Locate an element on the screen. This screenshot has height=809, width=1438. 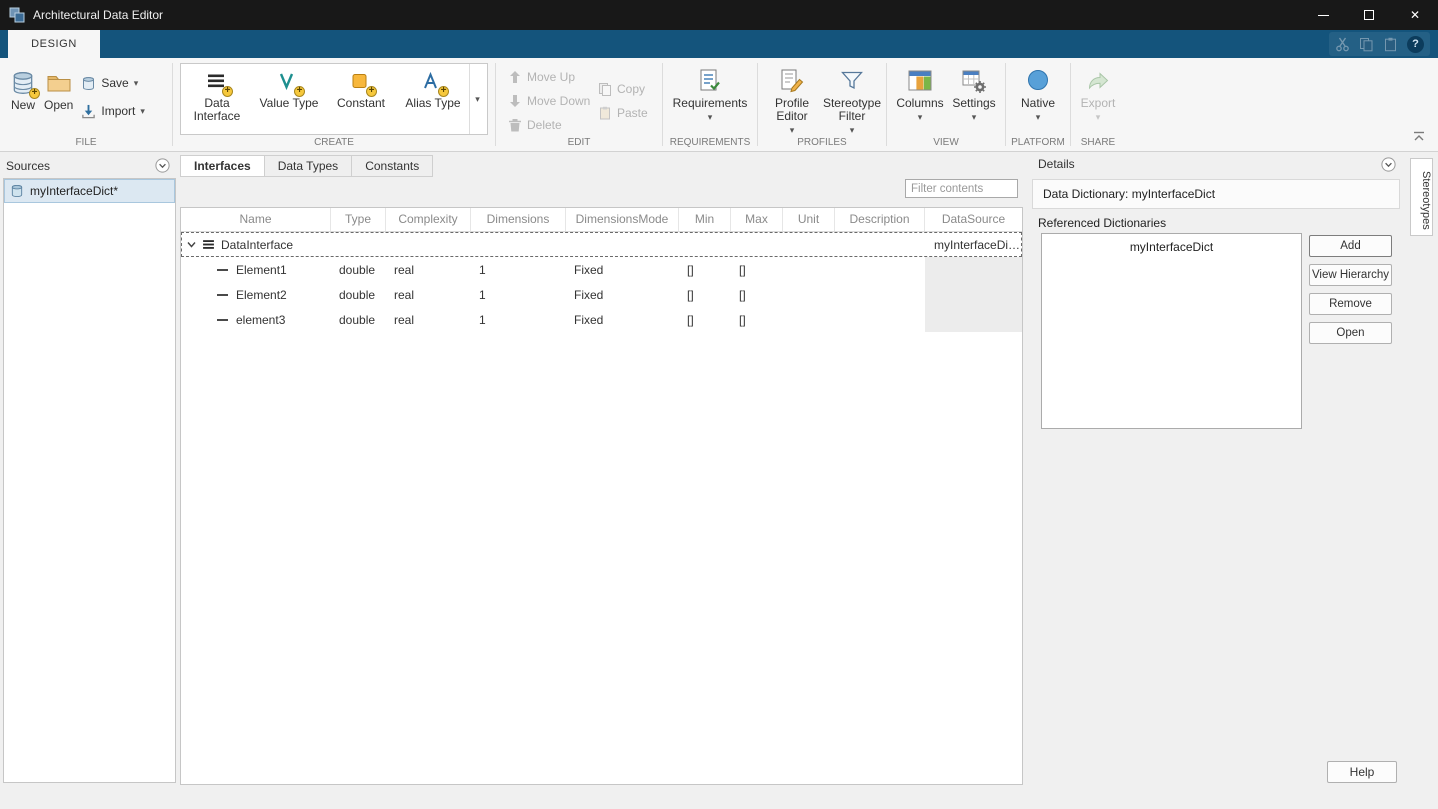
copy-button: Copy is located at coordinates (623, 89).